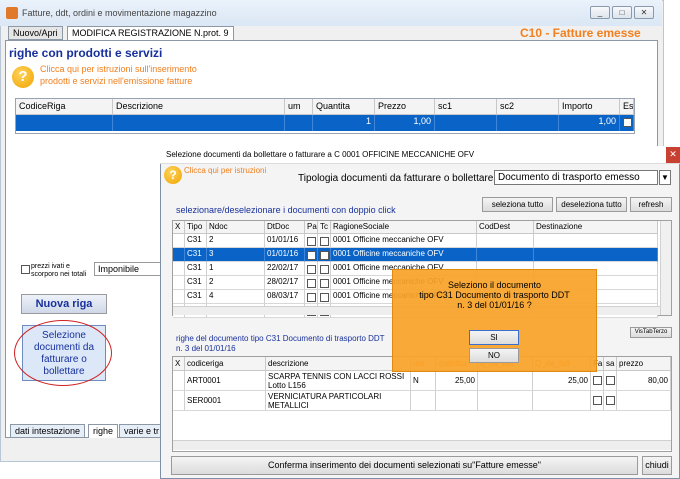 The image size is (680, 479). What do you see at coordinates (404, 241) in the screenshot?
I see `document-cell: 0001 Officine meccaniche OFV` at bounding box center [404, 241].